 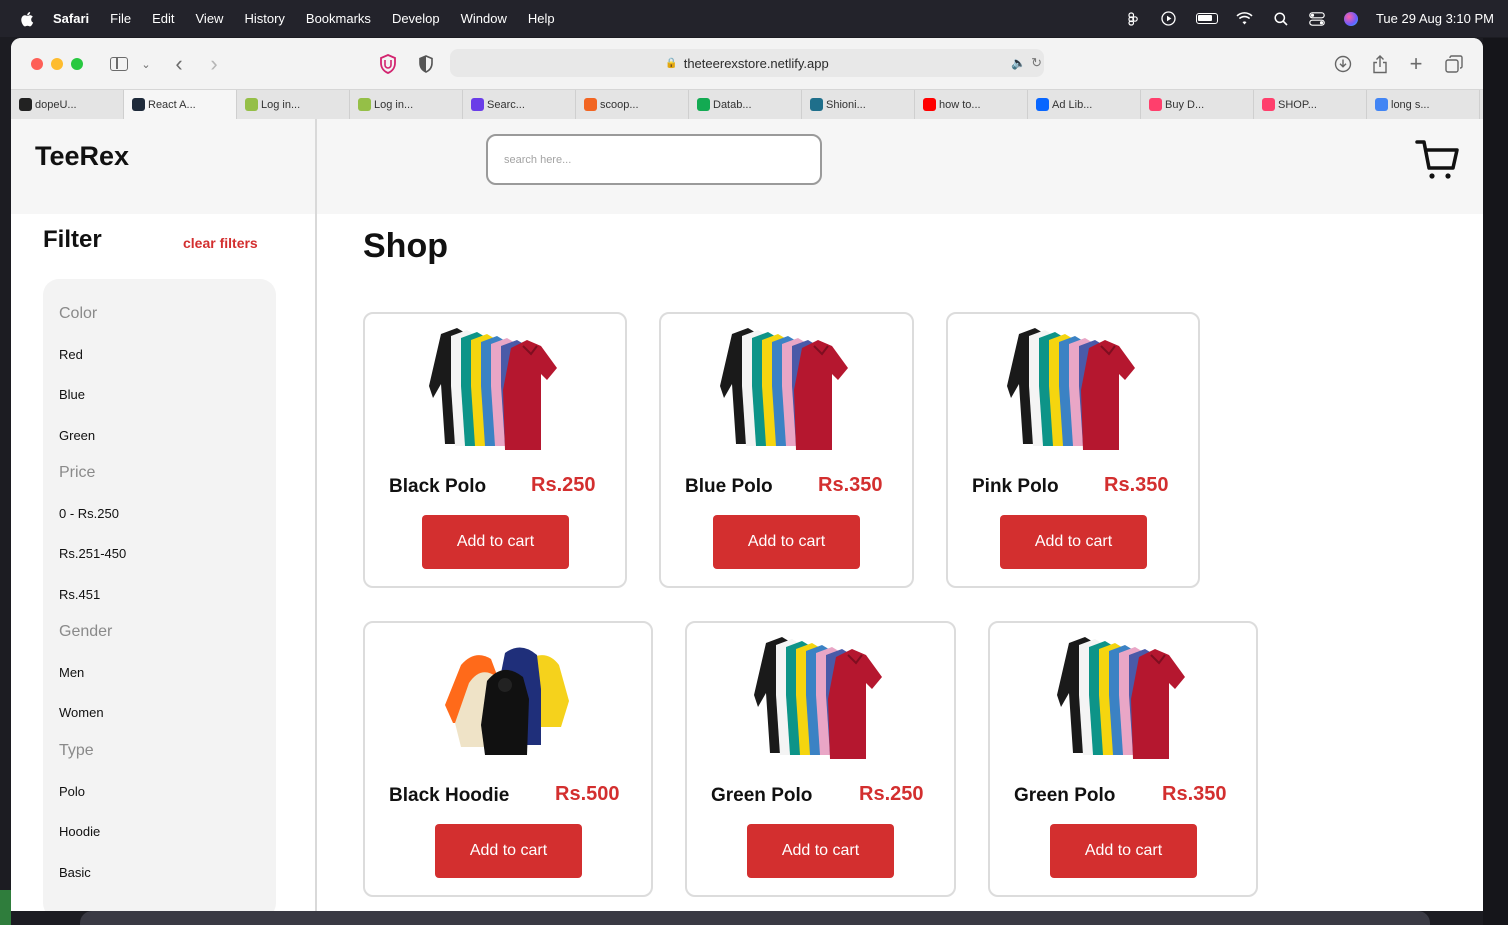 I want to click on forward-arrow-icon: ›, so click(x=214, y=63).